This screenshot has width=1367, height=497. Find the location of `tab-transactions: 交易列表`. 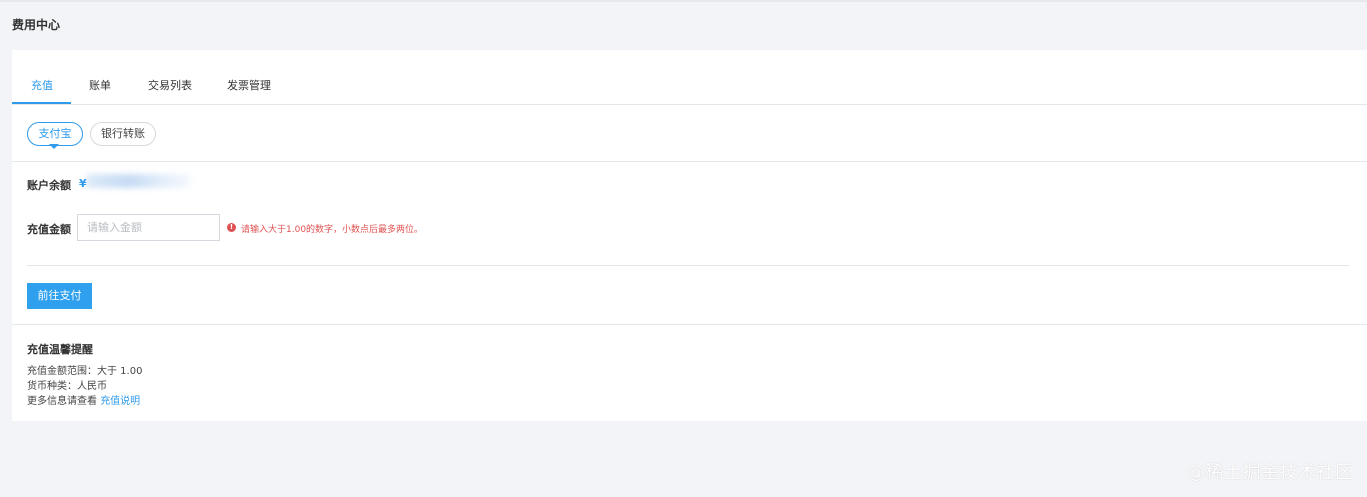

tab-transactions: 交易列表 is located at coordinates (170, 91).